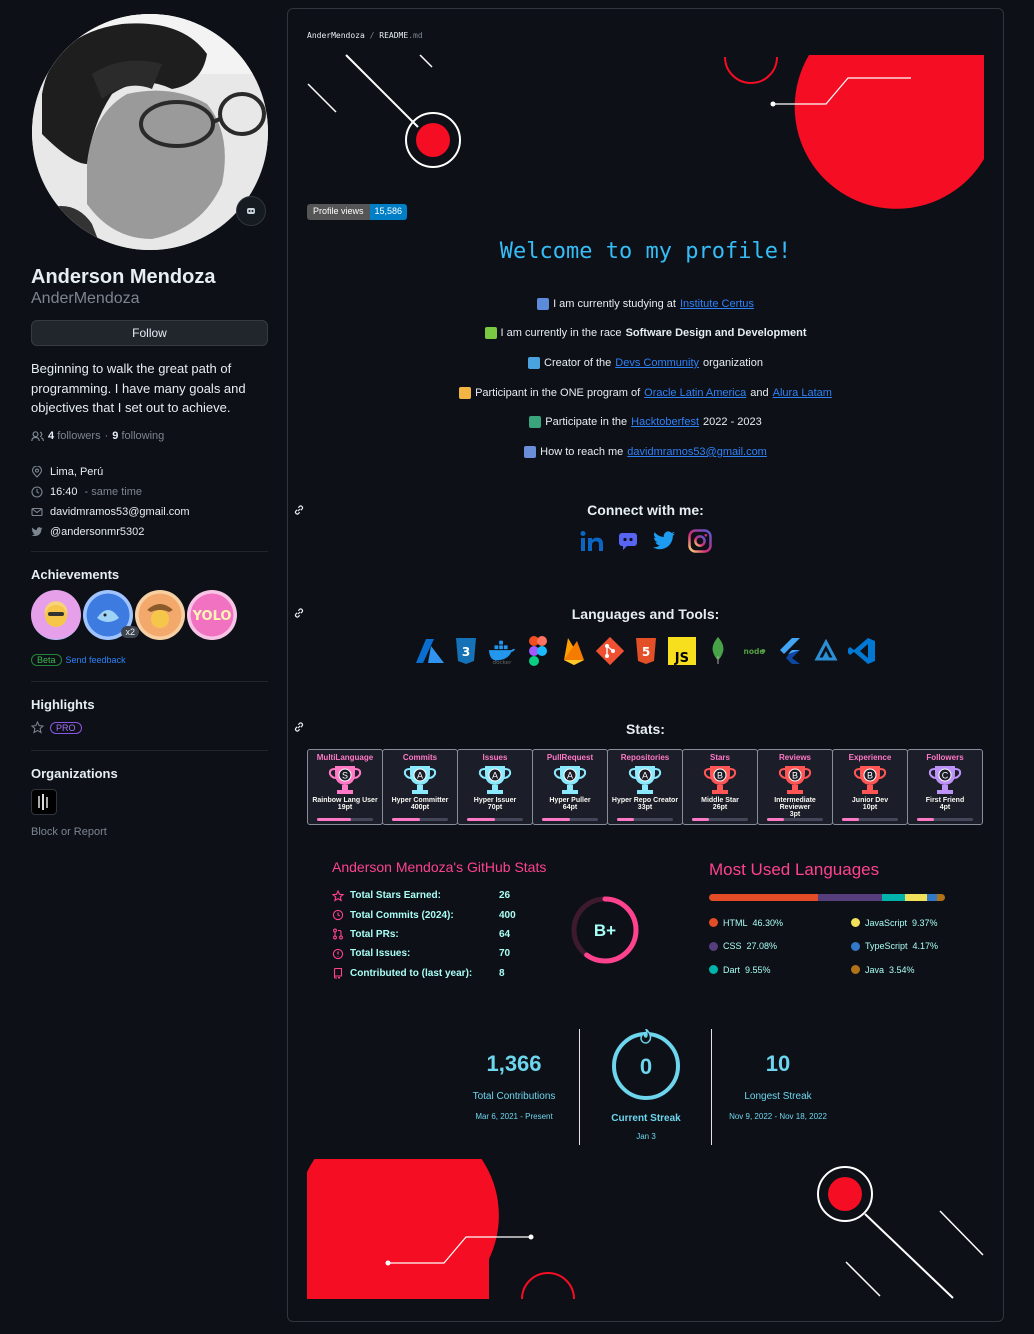 The height and width of the screenshot is (1334, 1034). I want to click on css3-icon: 3, so click(466, 651).